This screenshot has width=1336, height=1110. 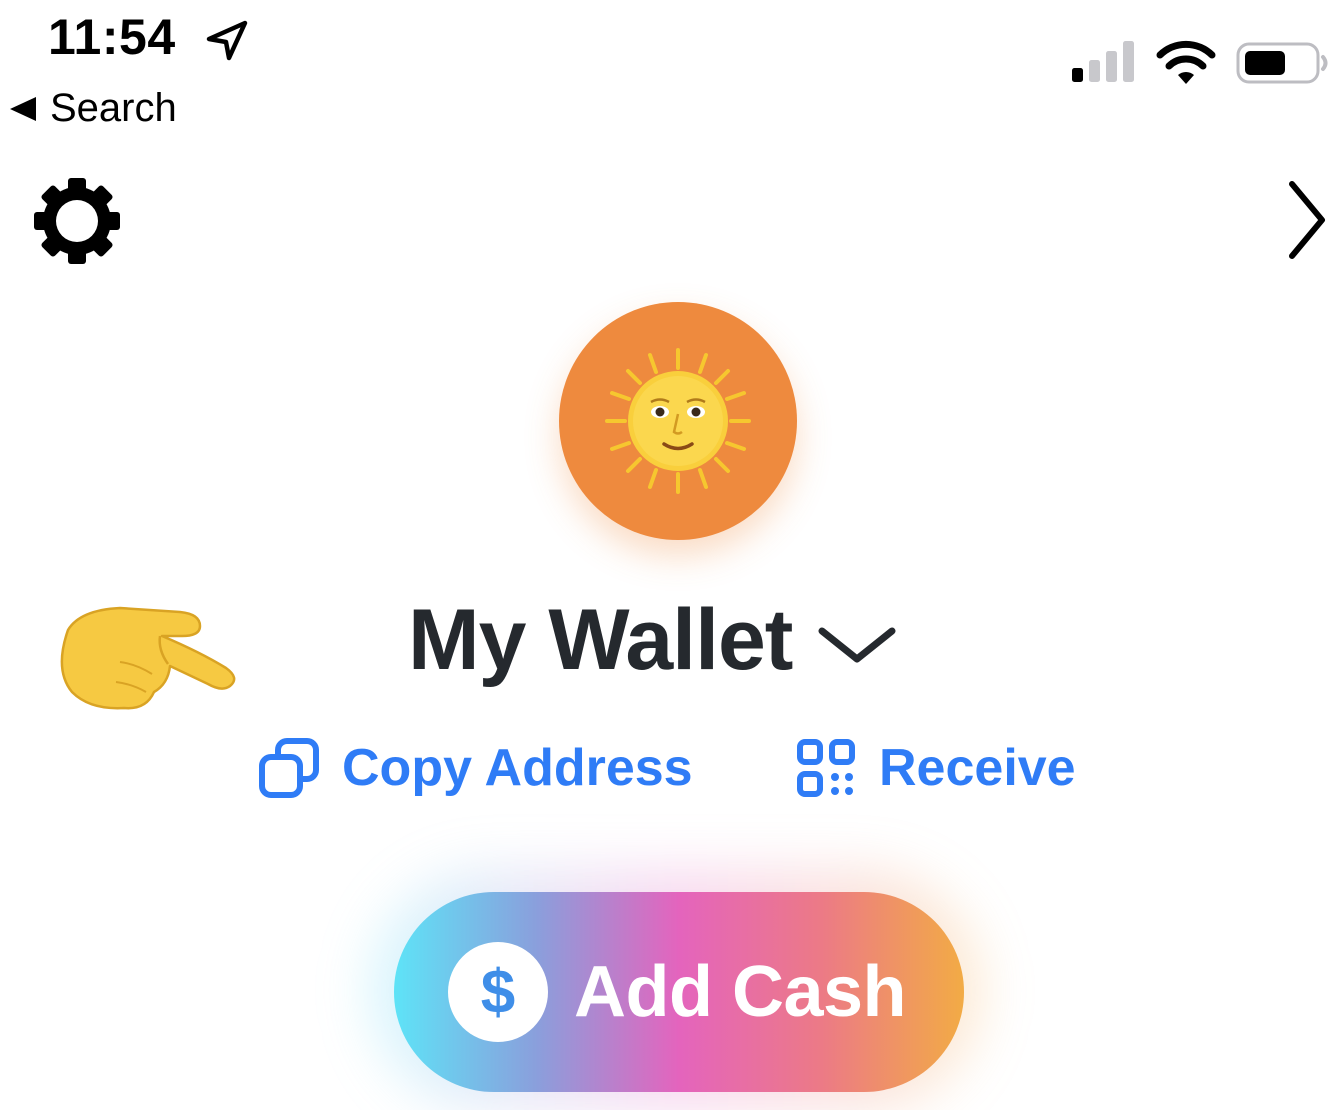 I want to click on wallet-switcher: My Wallet, so click(x=652, y=640).